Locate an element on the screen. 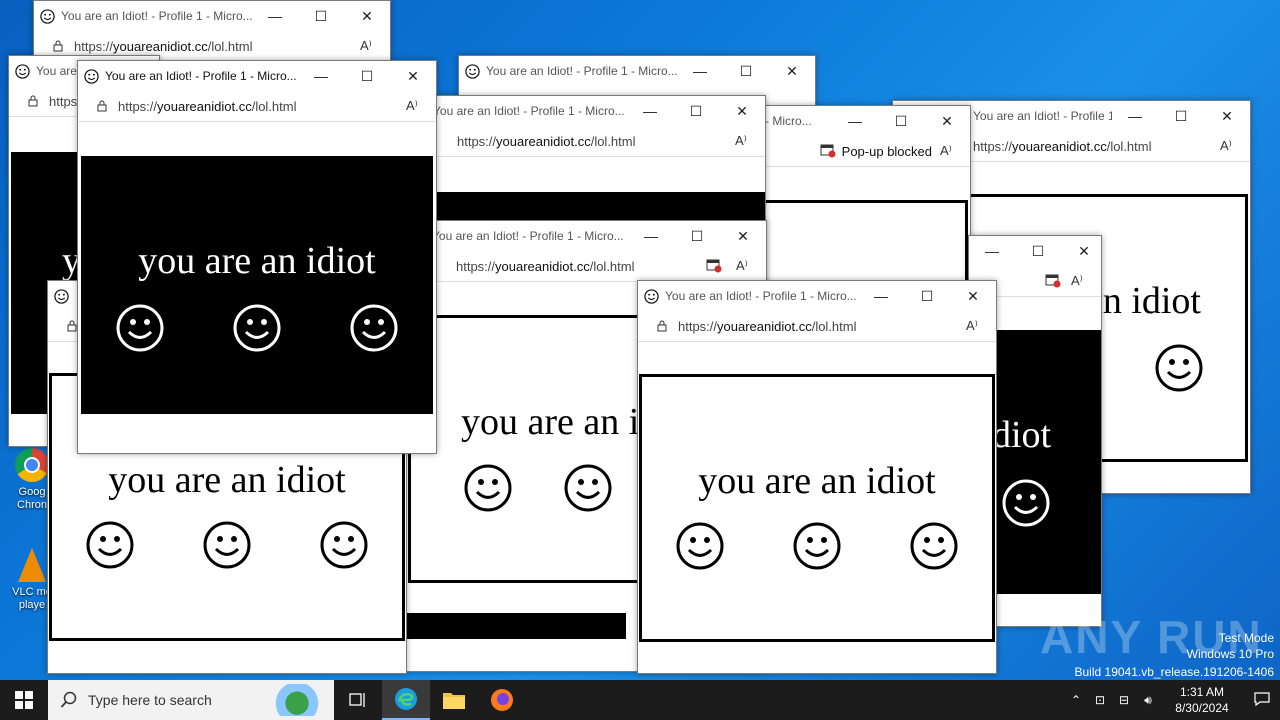 The width and height of the screenshot is (1280, 720). test-mode-label: Test Mode is located at coordinates (1246, 638).